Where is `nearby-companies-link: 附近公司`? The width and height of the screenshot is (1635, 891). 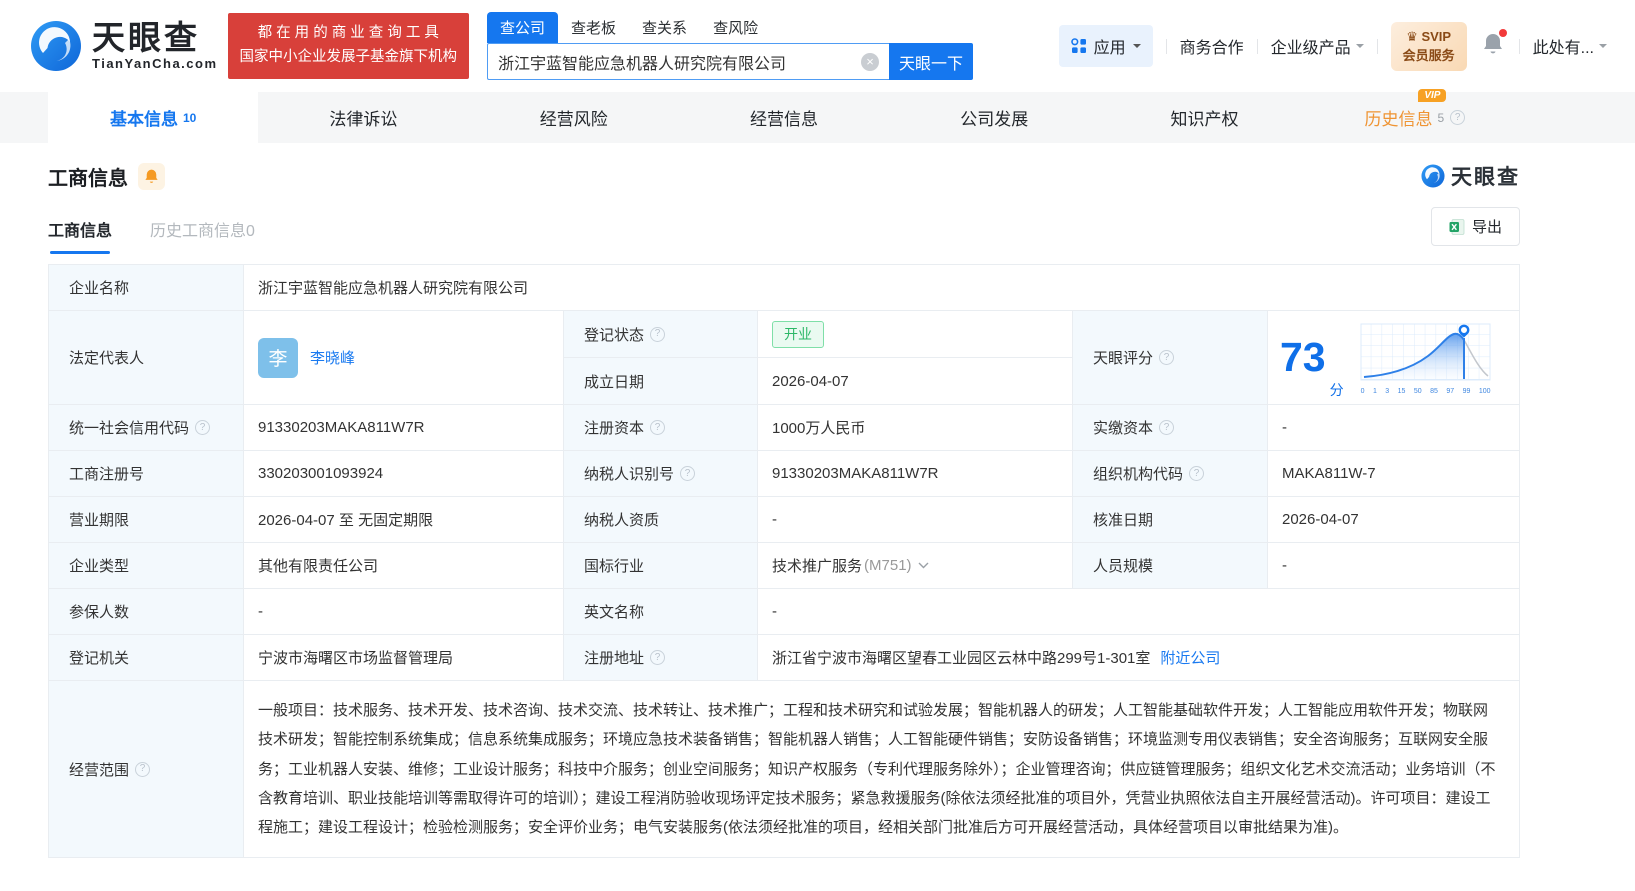 nearby-companies-link: 附近公司 is located at coordinates (1190, 657).